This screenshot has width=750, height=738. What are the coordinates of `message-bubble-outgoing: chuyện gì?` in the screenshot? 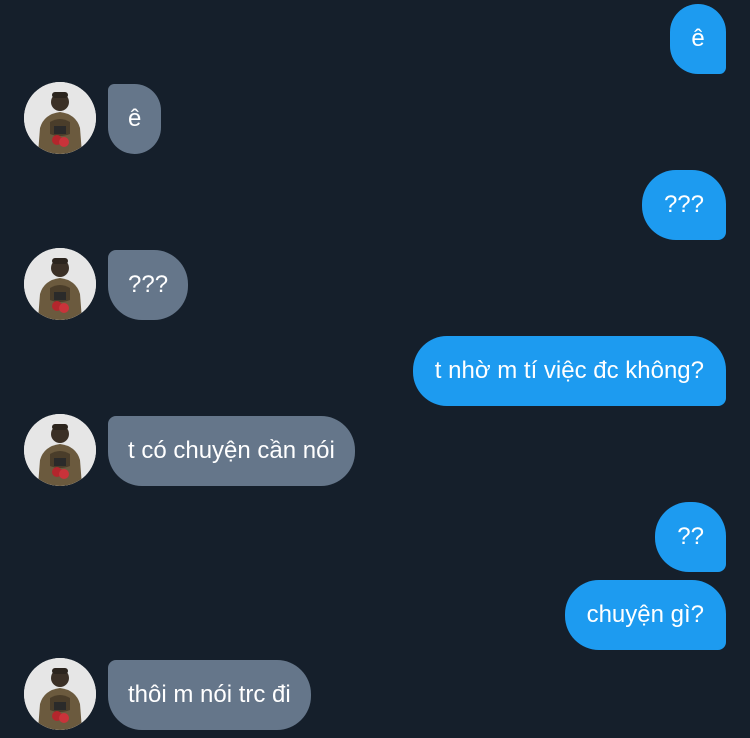 It's located at (645, 615).